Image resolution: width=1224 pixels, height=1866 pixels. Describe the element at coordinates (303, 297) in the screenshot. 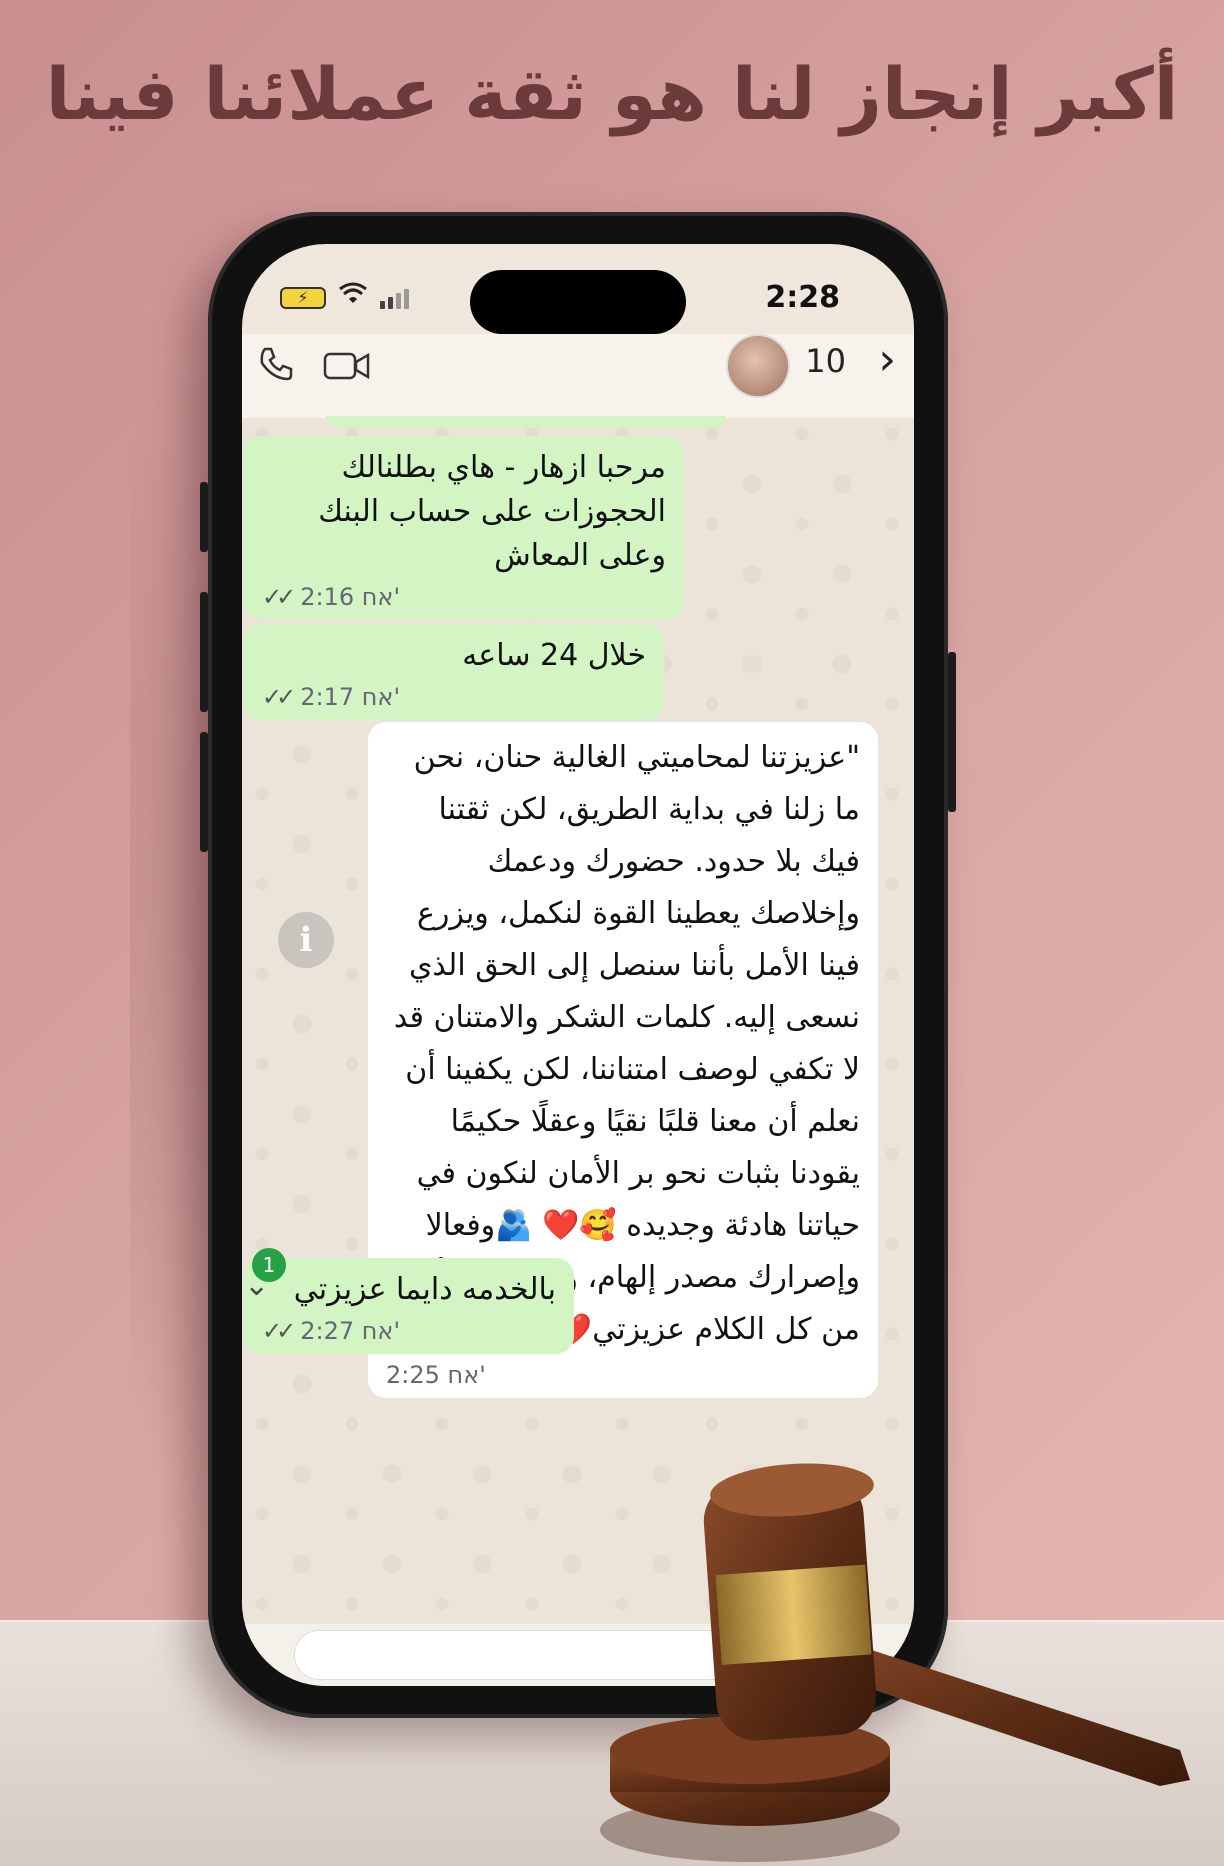

I see `battery-icon: ⚡` at that location.